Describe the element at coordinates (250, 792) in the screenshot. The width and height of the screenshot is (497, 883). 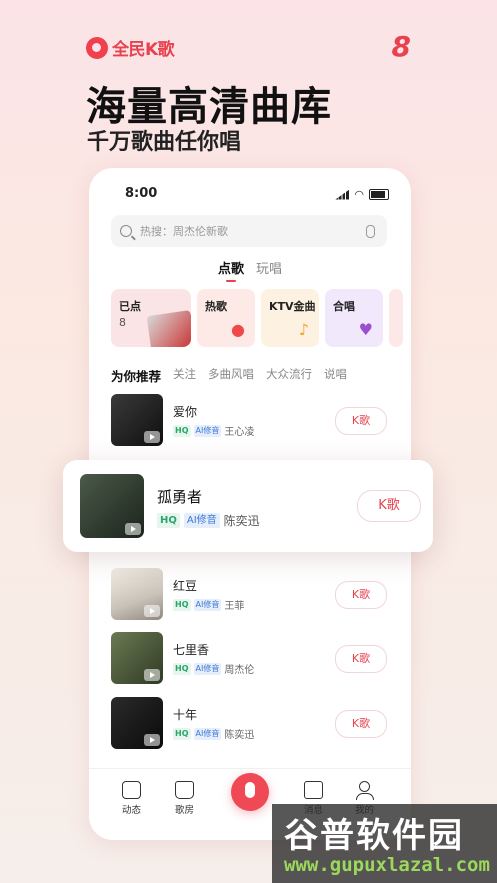
I see `sing-mic-button` at that location.